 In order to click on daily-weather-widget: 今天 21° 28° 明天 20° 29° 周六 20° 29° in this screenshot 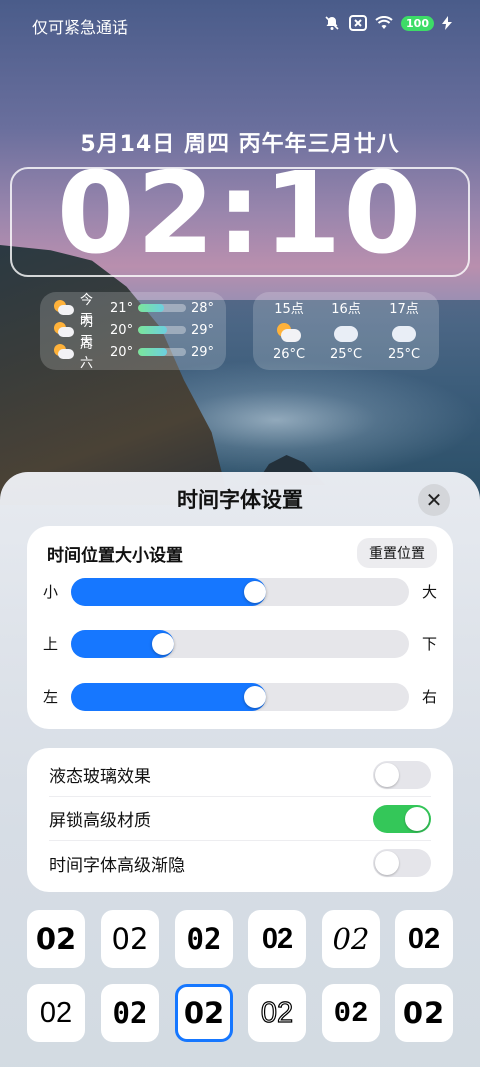, I will do `click(133, 331)`.